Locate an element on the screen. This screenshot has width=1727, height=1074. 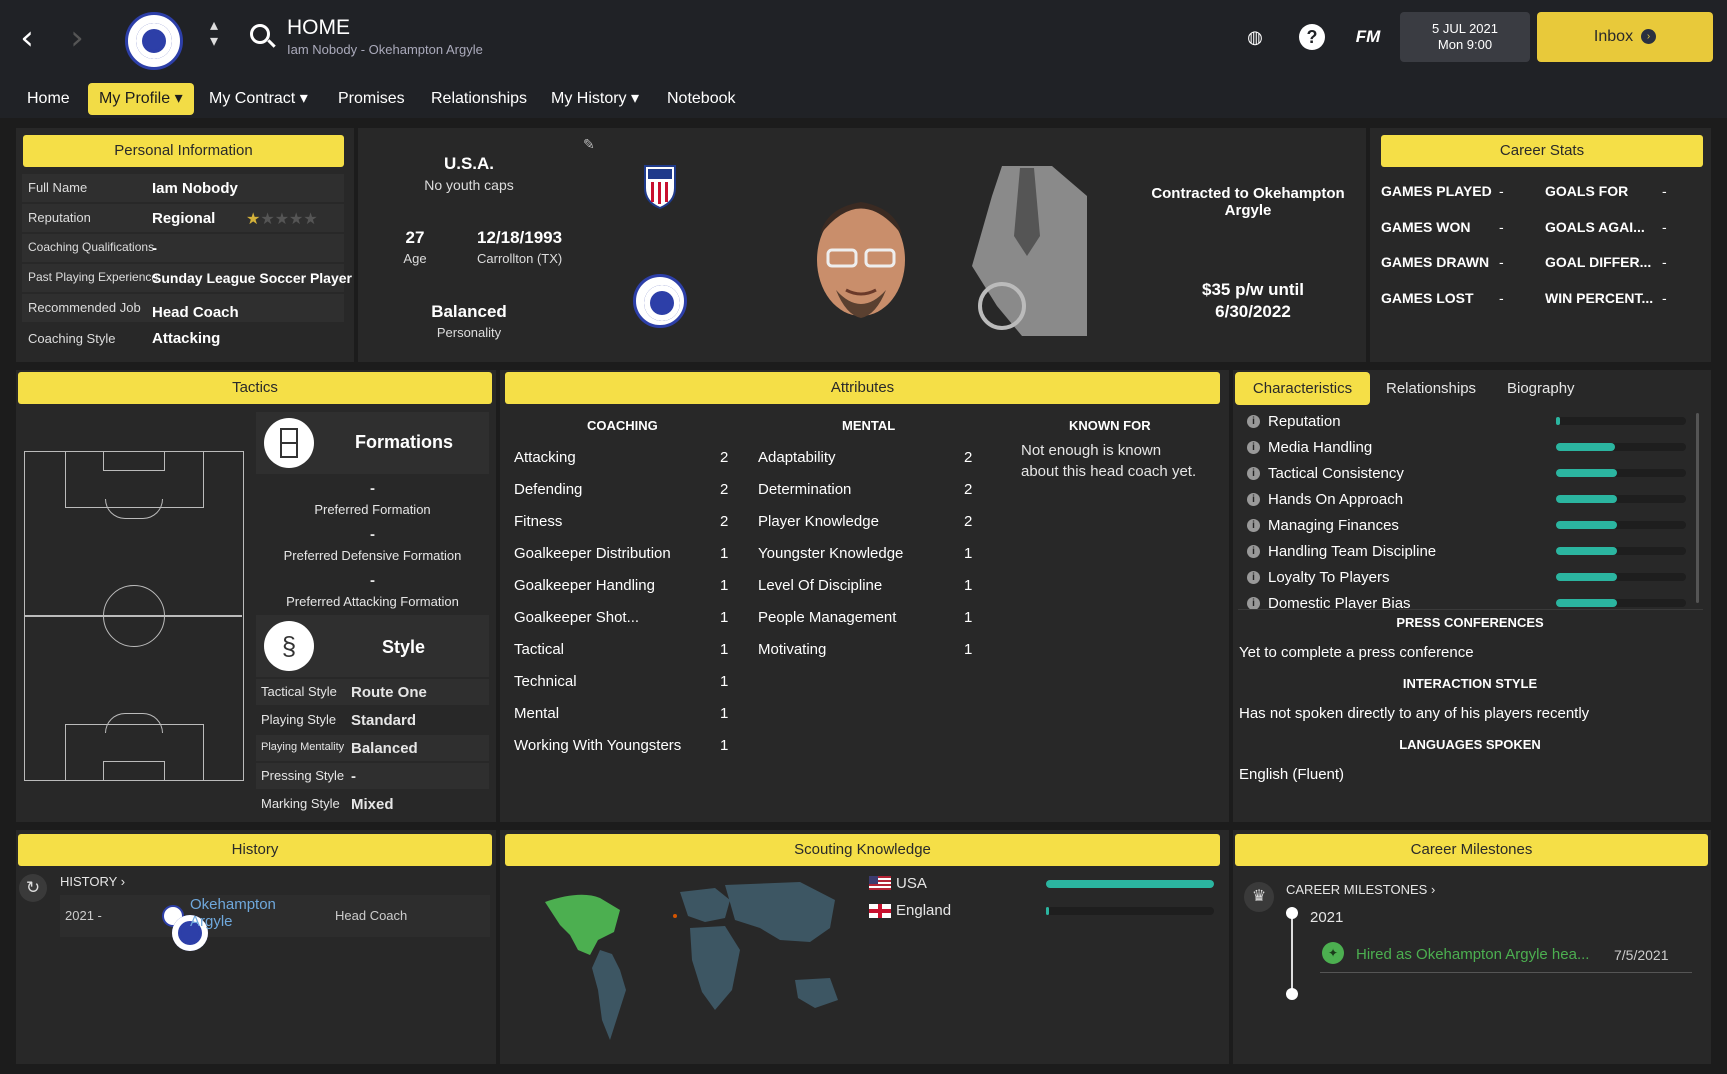
attr-gk-distribution-value: 1 is located at coordinates (724, 553).